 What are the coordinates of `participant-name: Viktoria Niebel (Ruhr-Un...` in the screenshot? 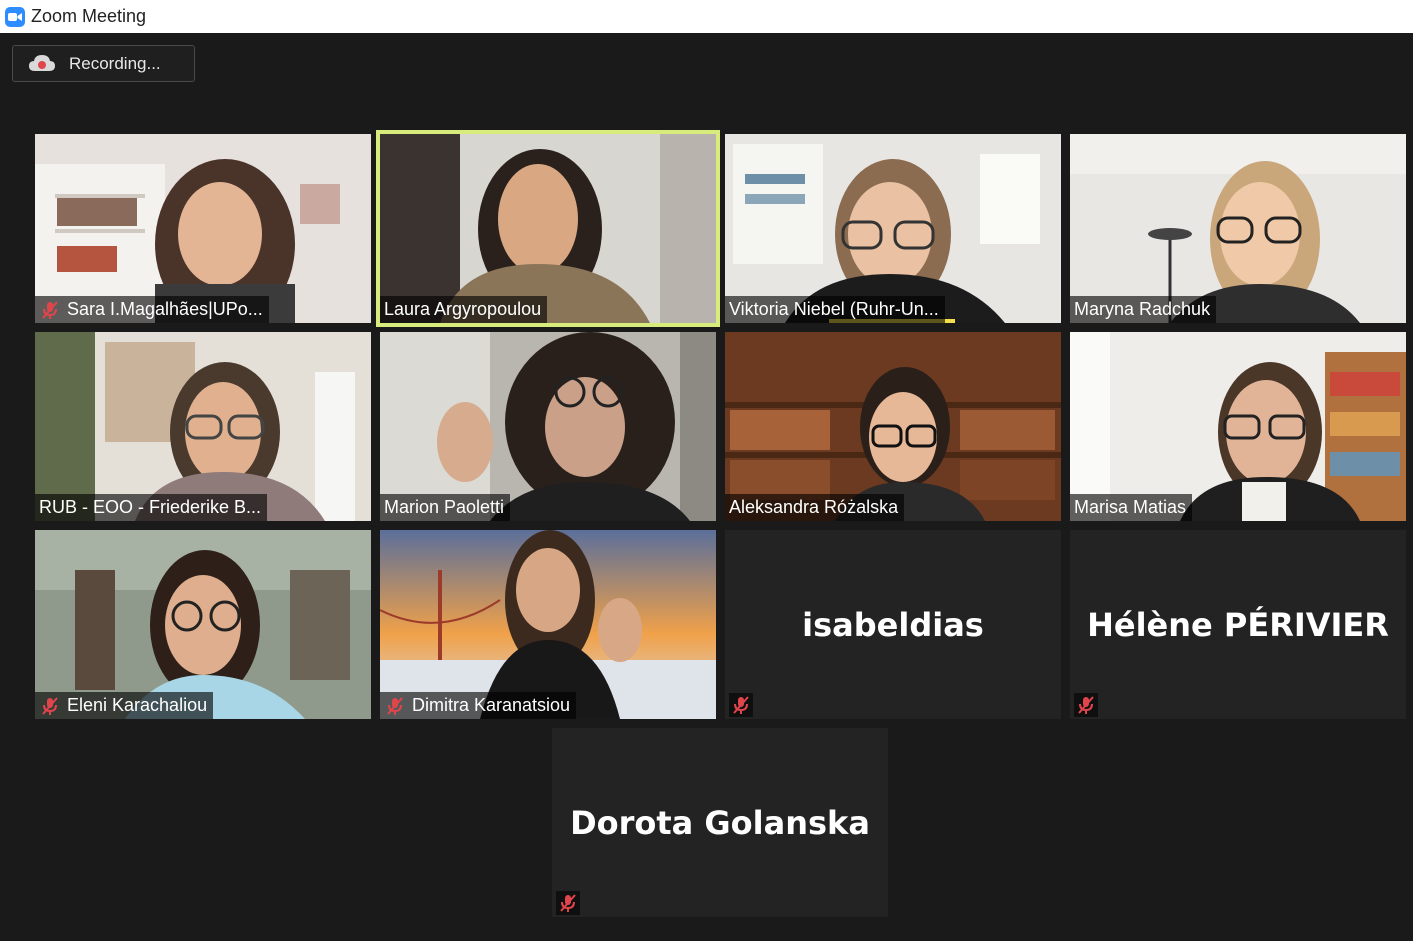 It's located at (834, 309).